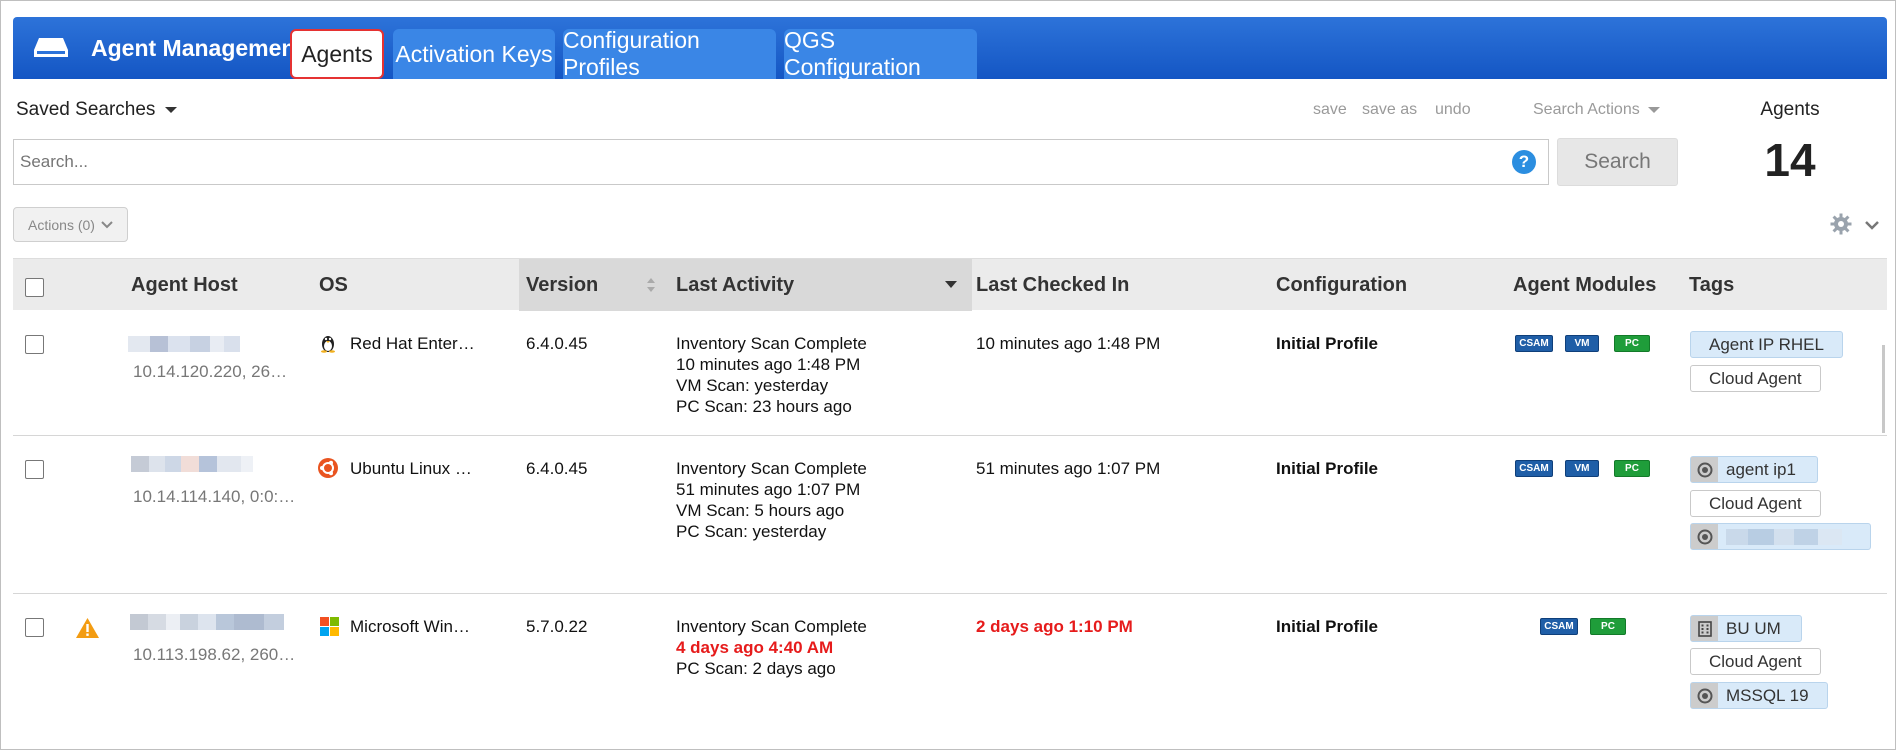  I want to click on module-badge-pc: PC, so click(1632, 468).